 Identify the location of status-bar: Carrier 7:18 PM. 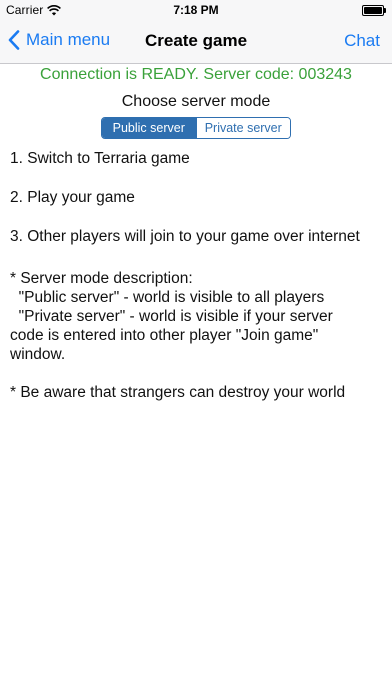
(196, 10).